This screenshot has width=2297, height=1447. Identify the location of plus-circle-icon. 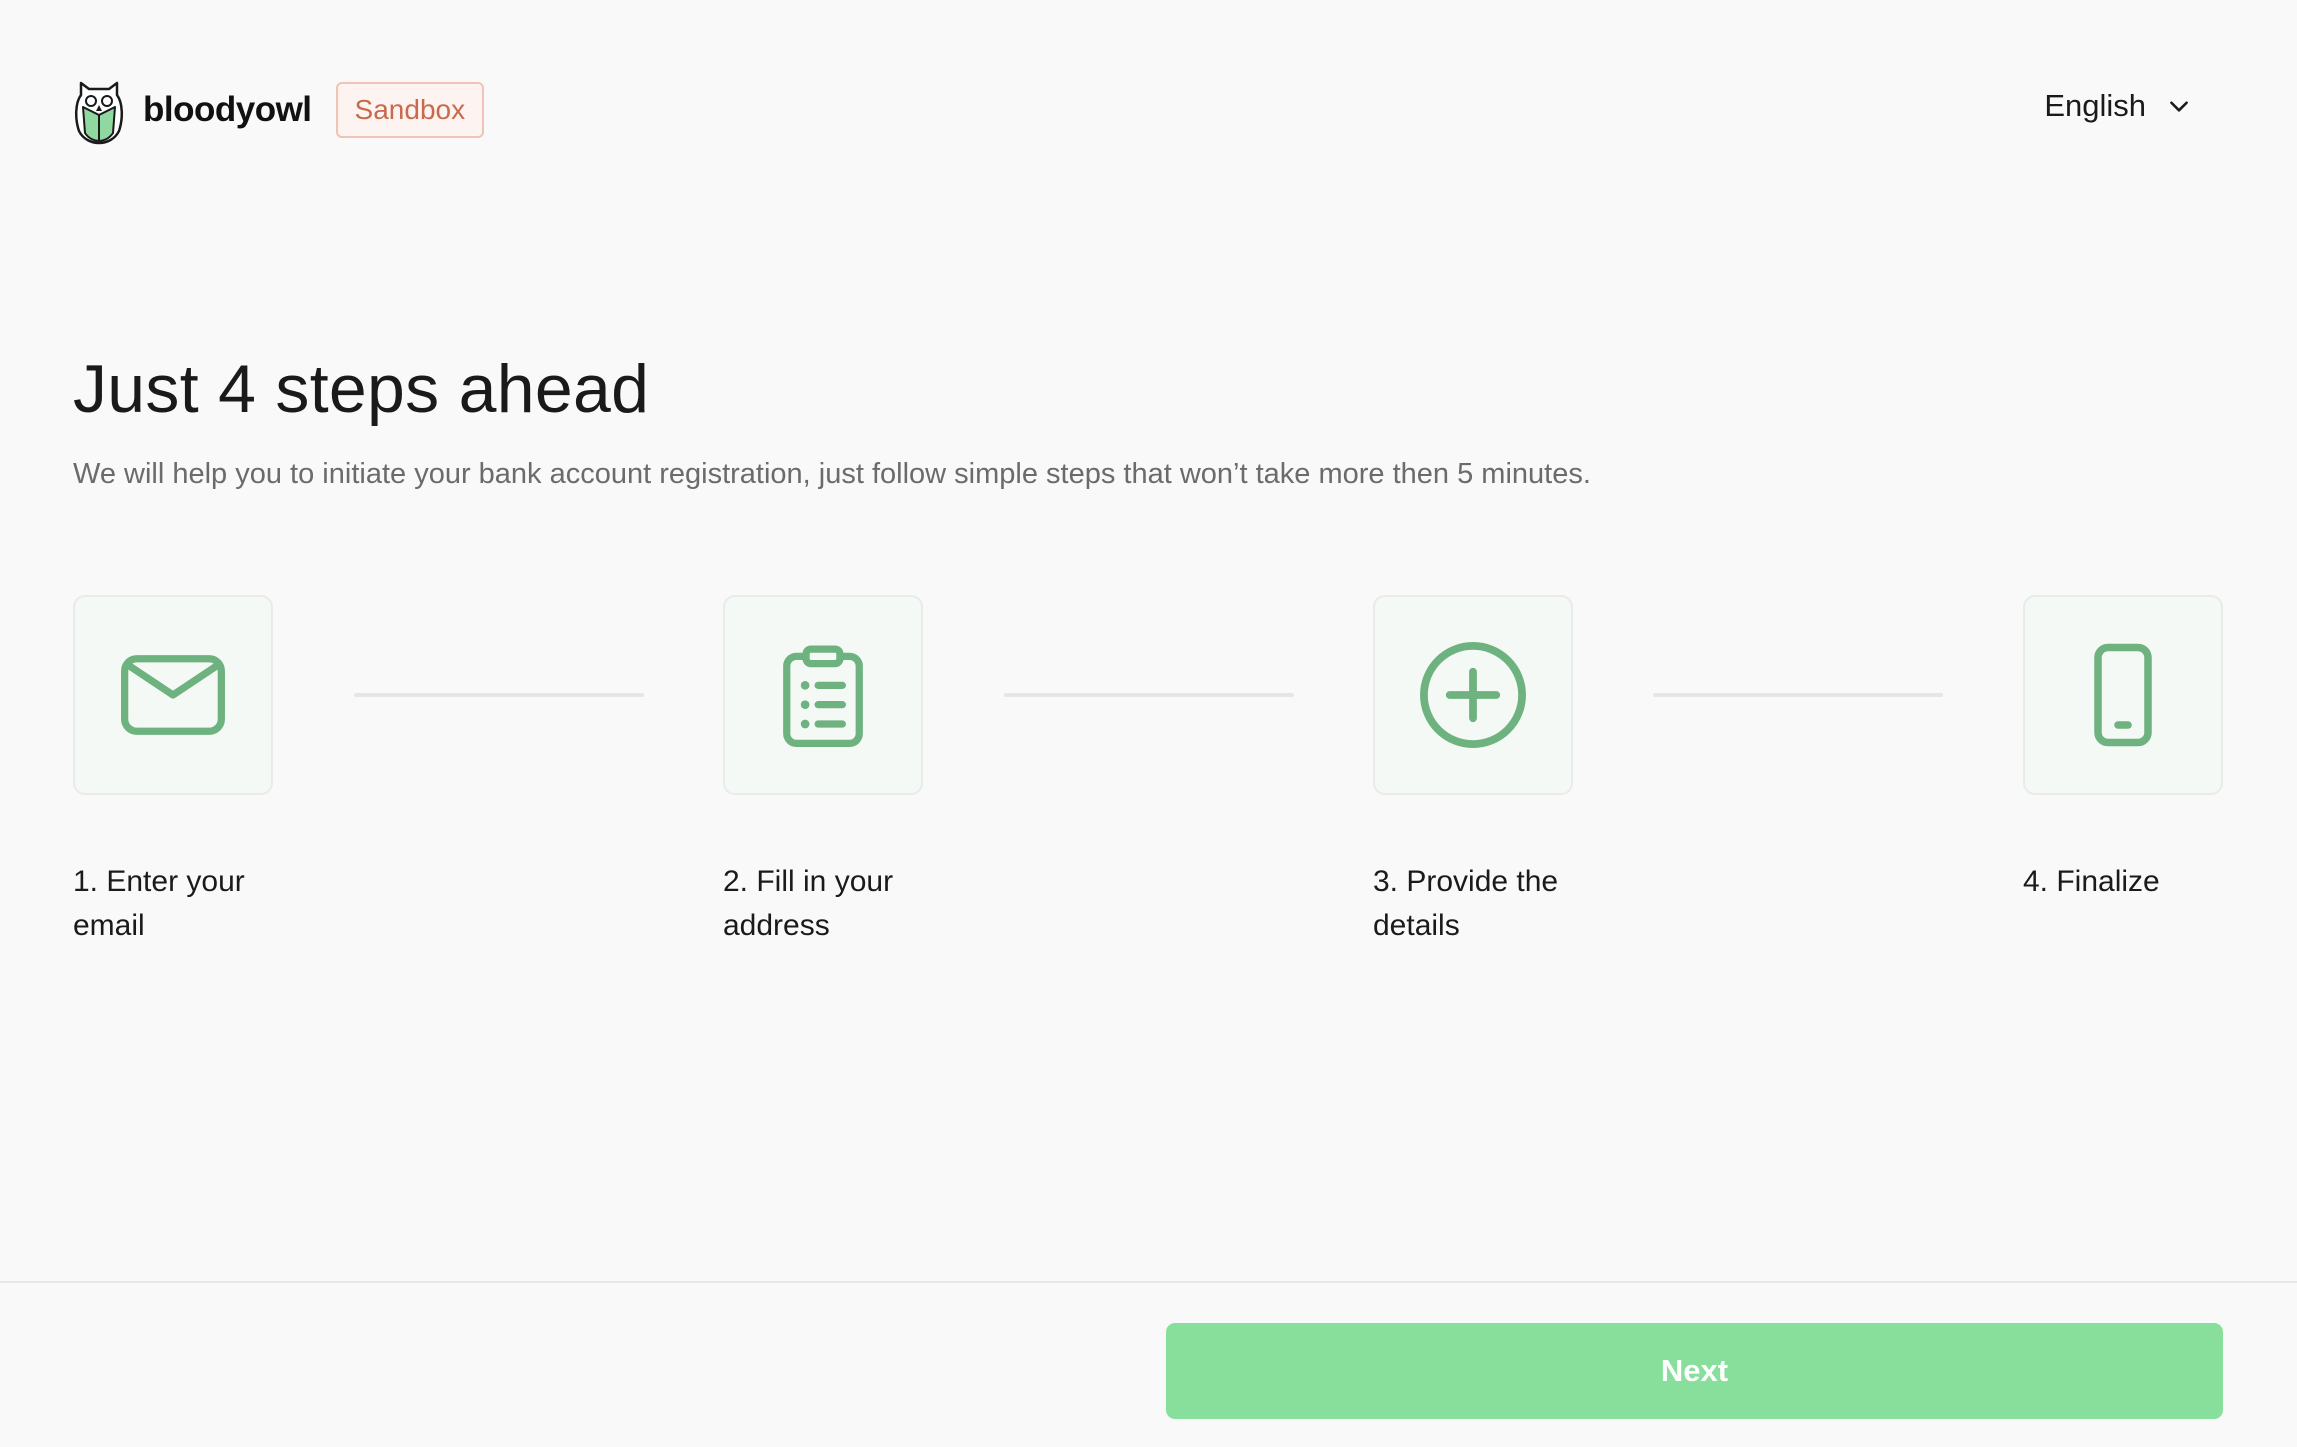
(1473, 695).